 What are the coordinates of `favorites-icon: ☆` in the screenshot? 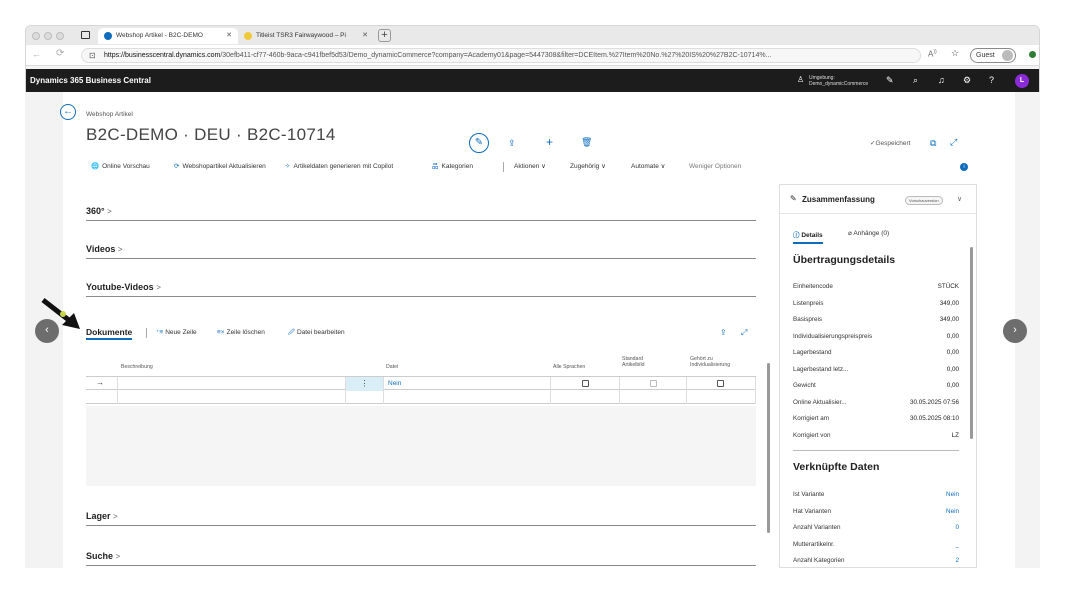 It's located at (955, 53).